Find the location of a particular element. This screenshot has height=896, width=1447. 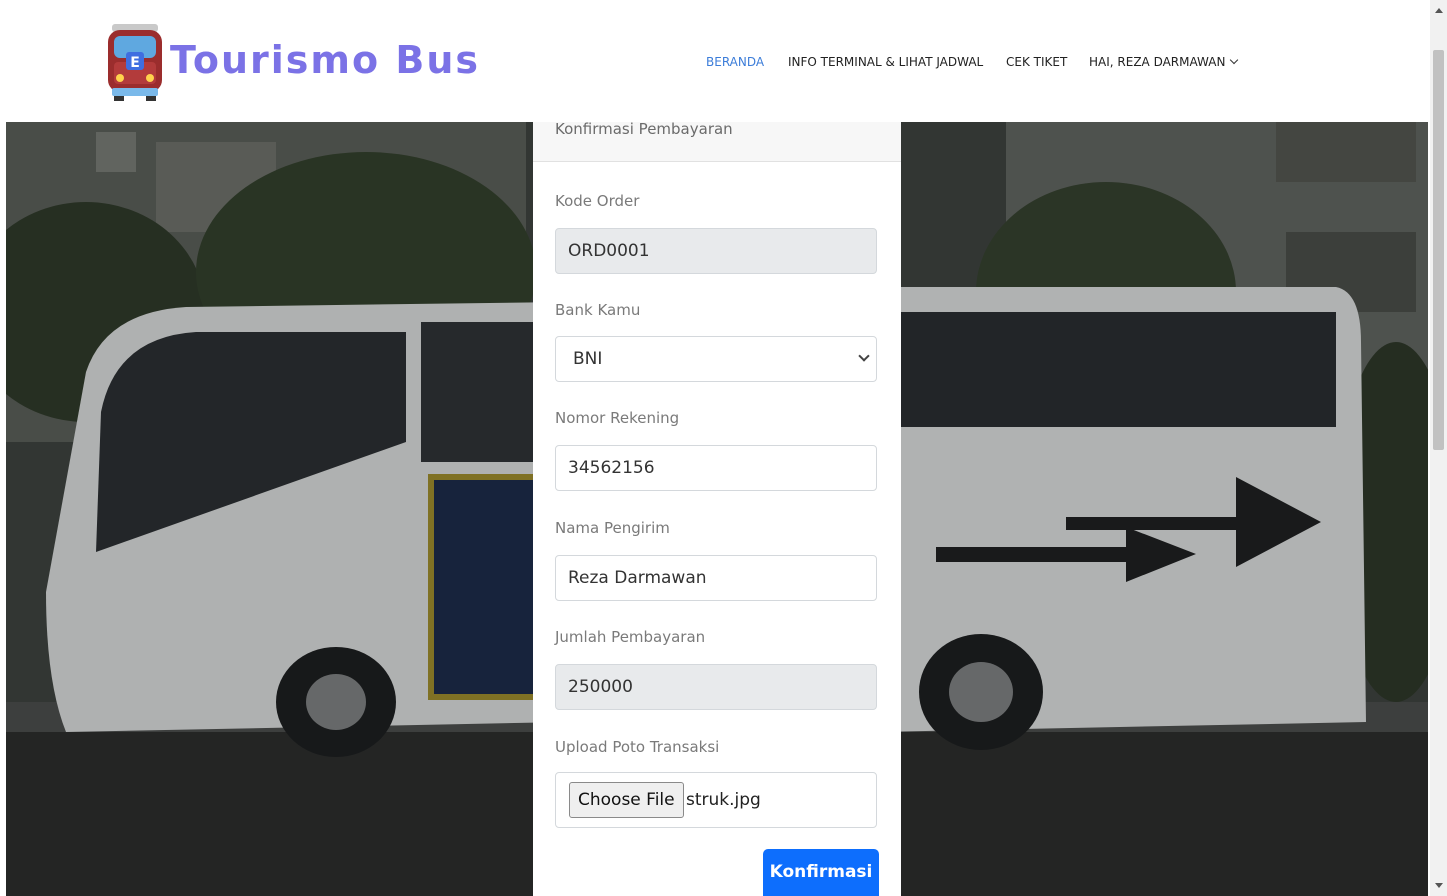

label-upload: Upload Poto Transaksi is located at coordinates (637, 747).